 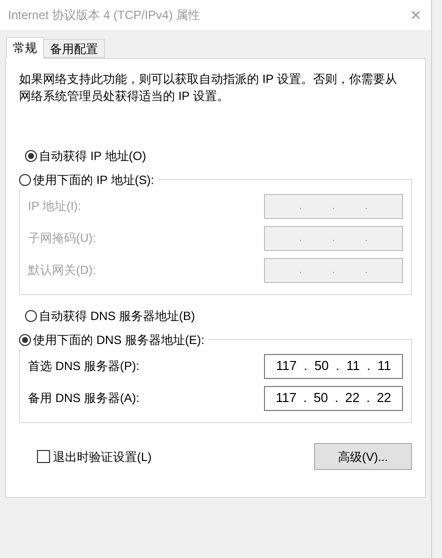 What do you see at coordinates (113, 340) in the screenshot?
I see `radio-option: 使用下面的 DNS 服务器地址(E):` at bounding box center [113, 340].